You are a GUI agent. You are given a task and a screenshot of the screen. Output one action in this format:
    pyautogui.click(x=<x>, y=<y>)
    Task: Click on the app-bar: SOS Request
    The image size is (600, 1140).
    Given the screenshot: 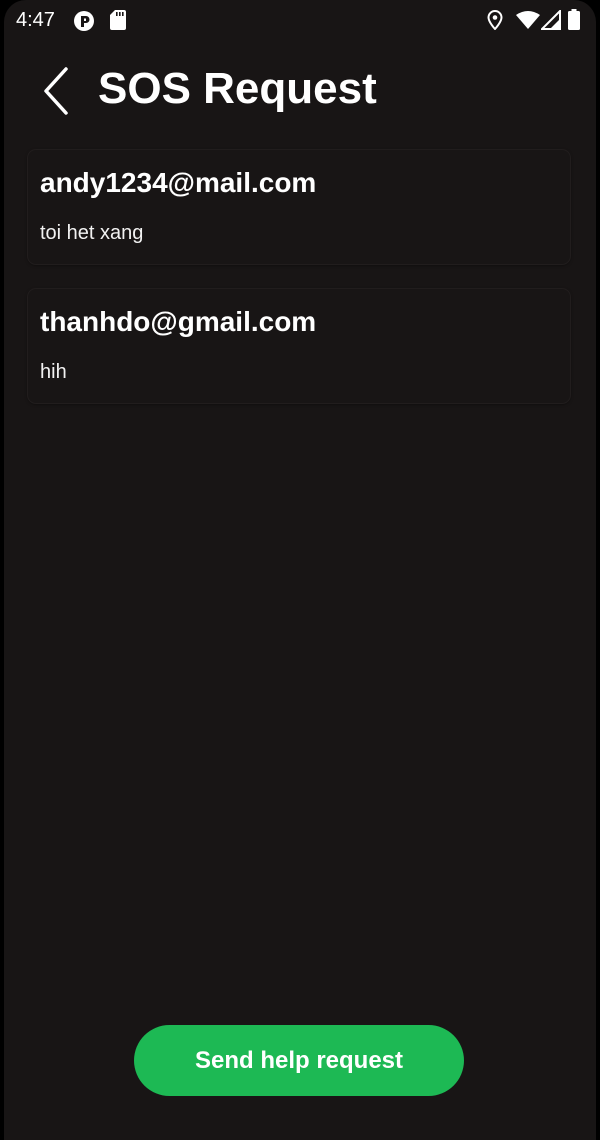 What is the action you would take?
    pyautogui.click(x=300, y=91)
    